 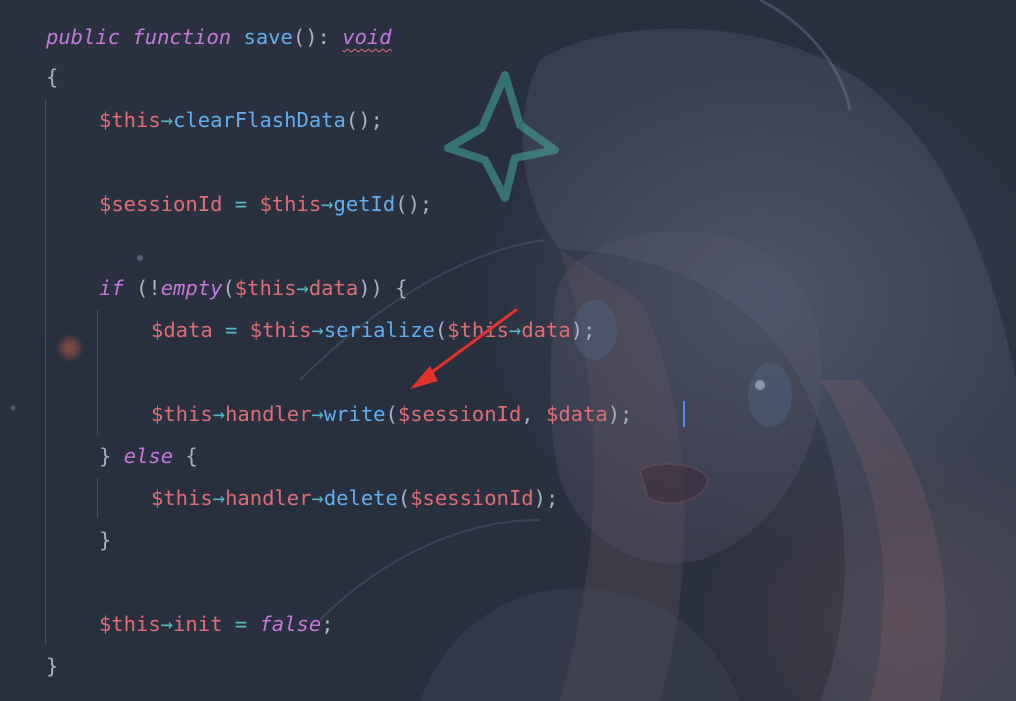 I want to click on code-line-init: $this→init = false;, so click(x=216, y=624).